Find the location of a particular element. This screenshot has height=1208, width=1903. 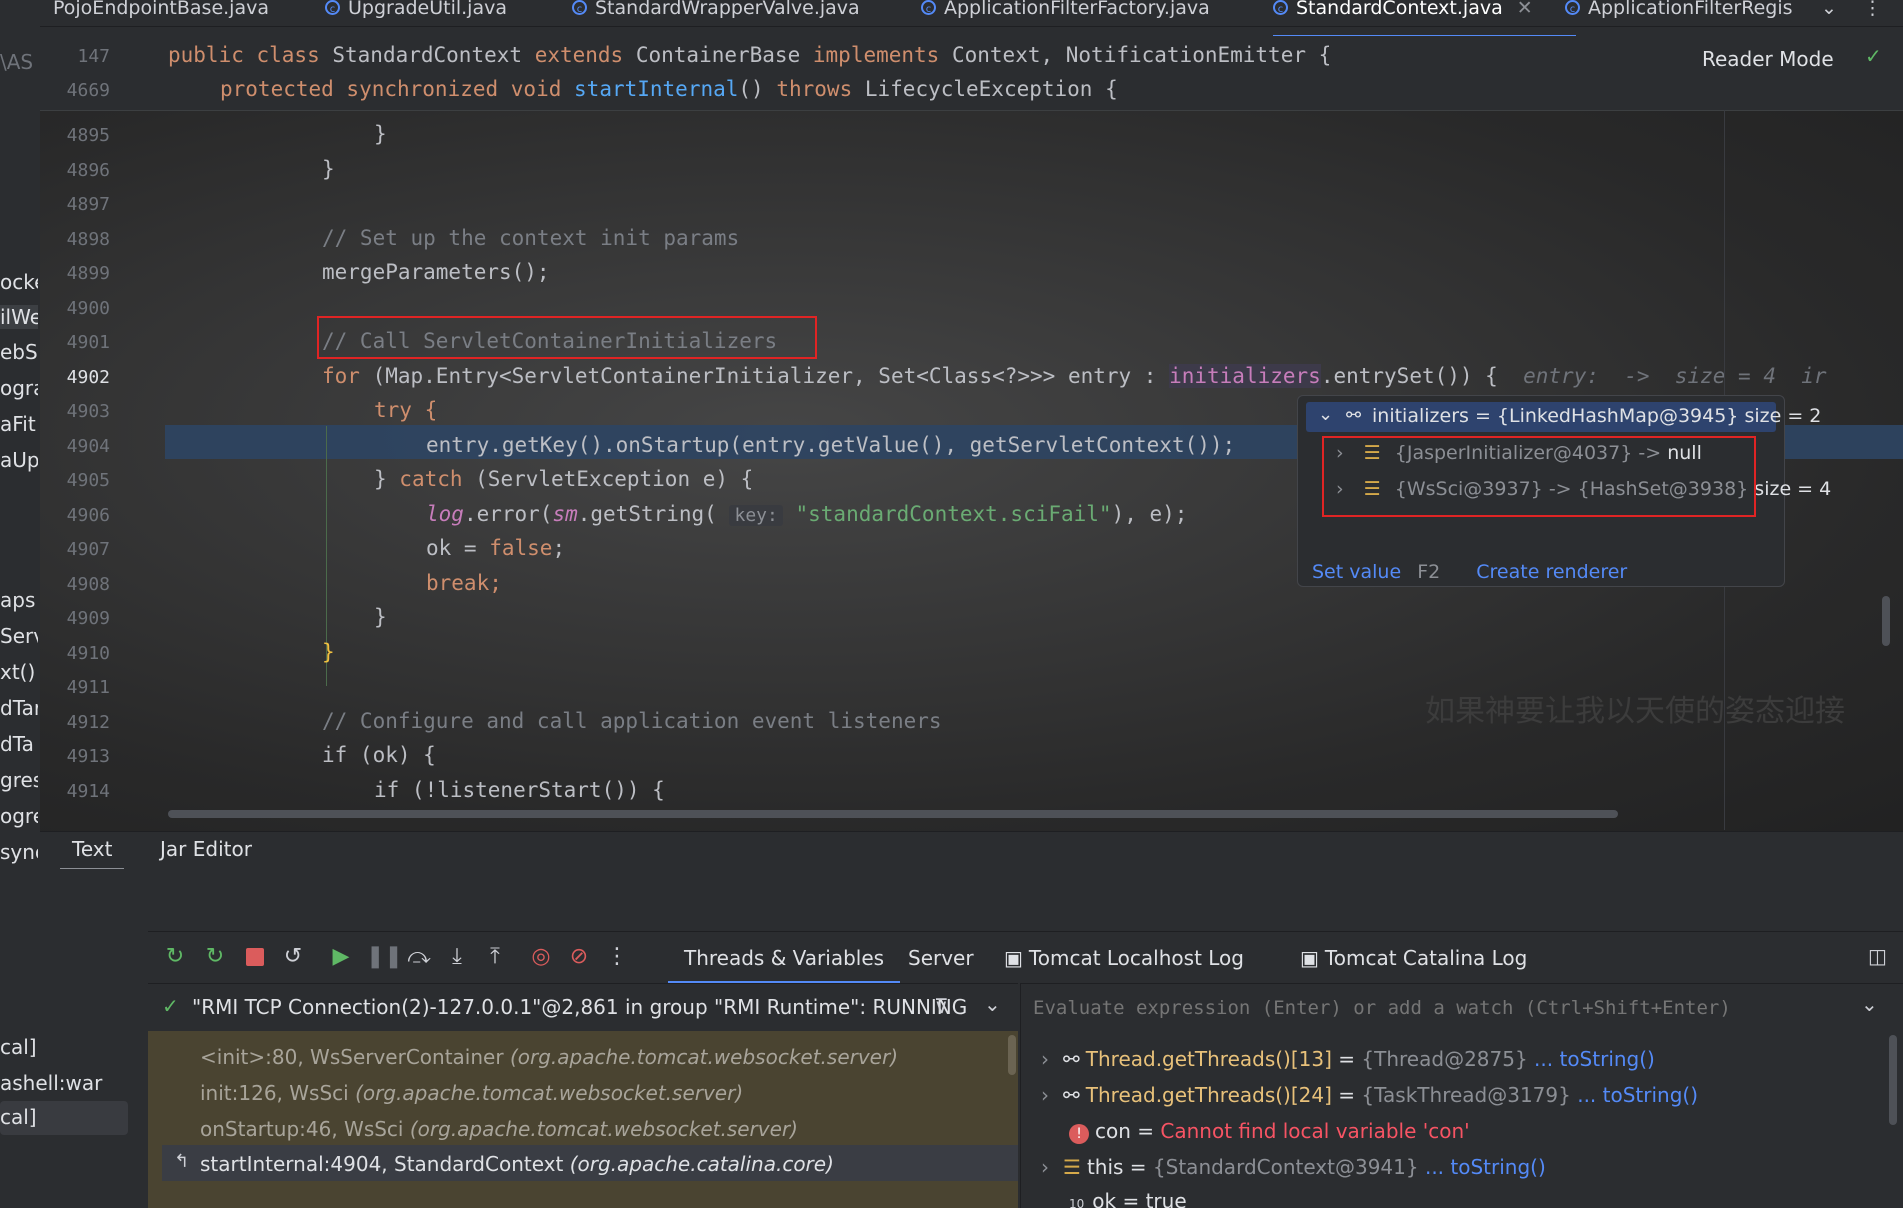

services-item: ashell:war is located at coordinates (51, 1083).